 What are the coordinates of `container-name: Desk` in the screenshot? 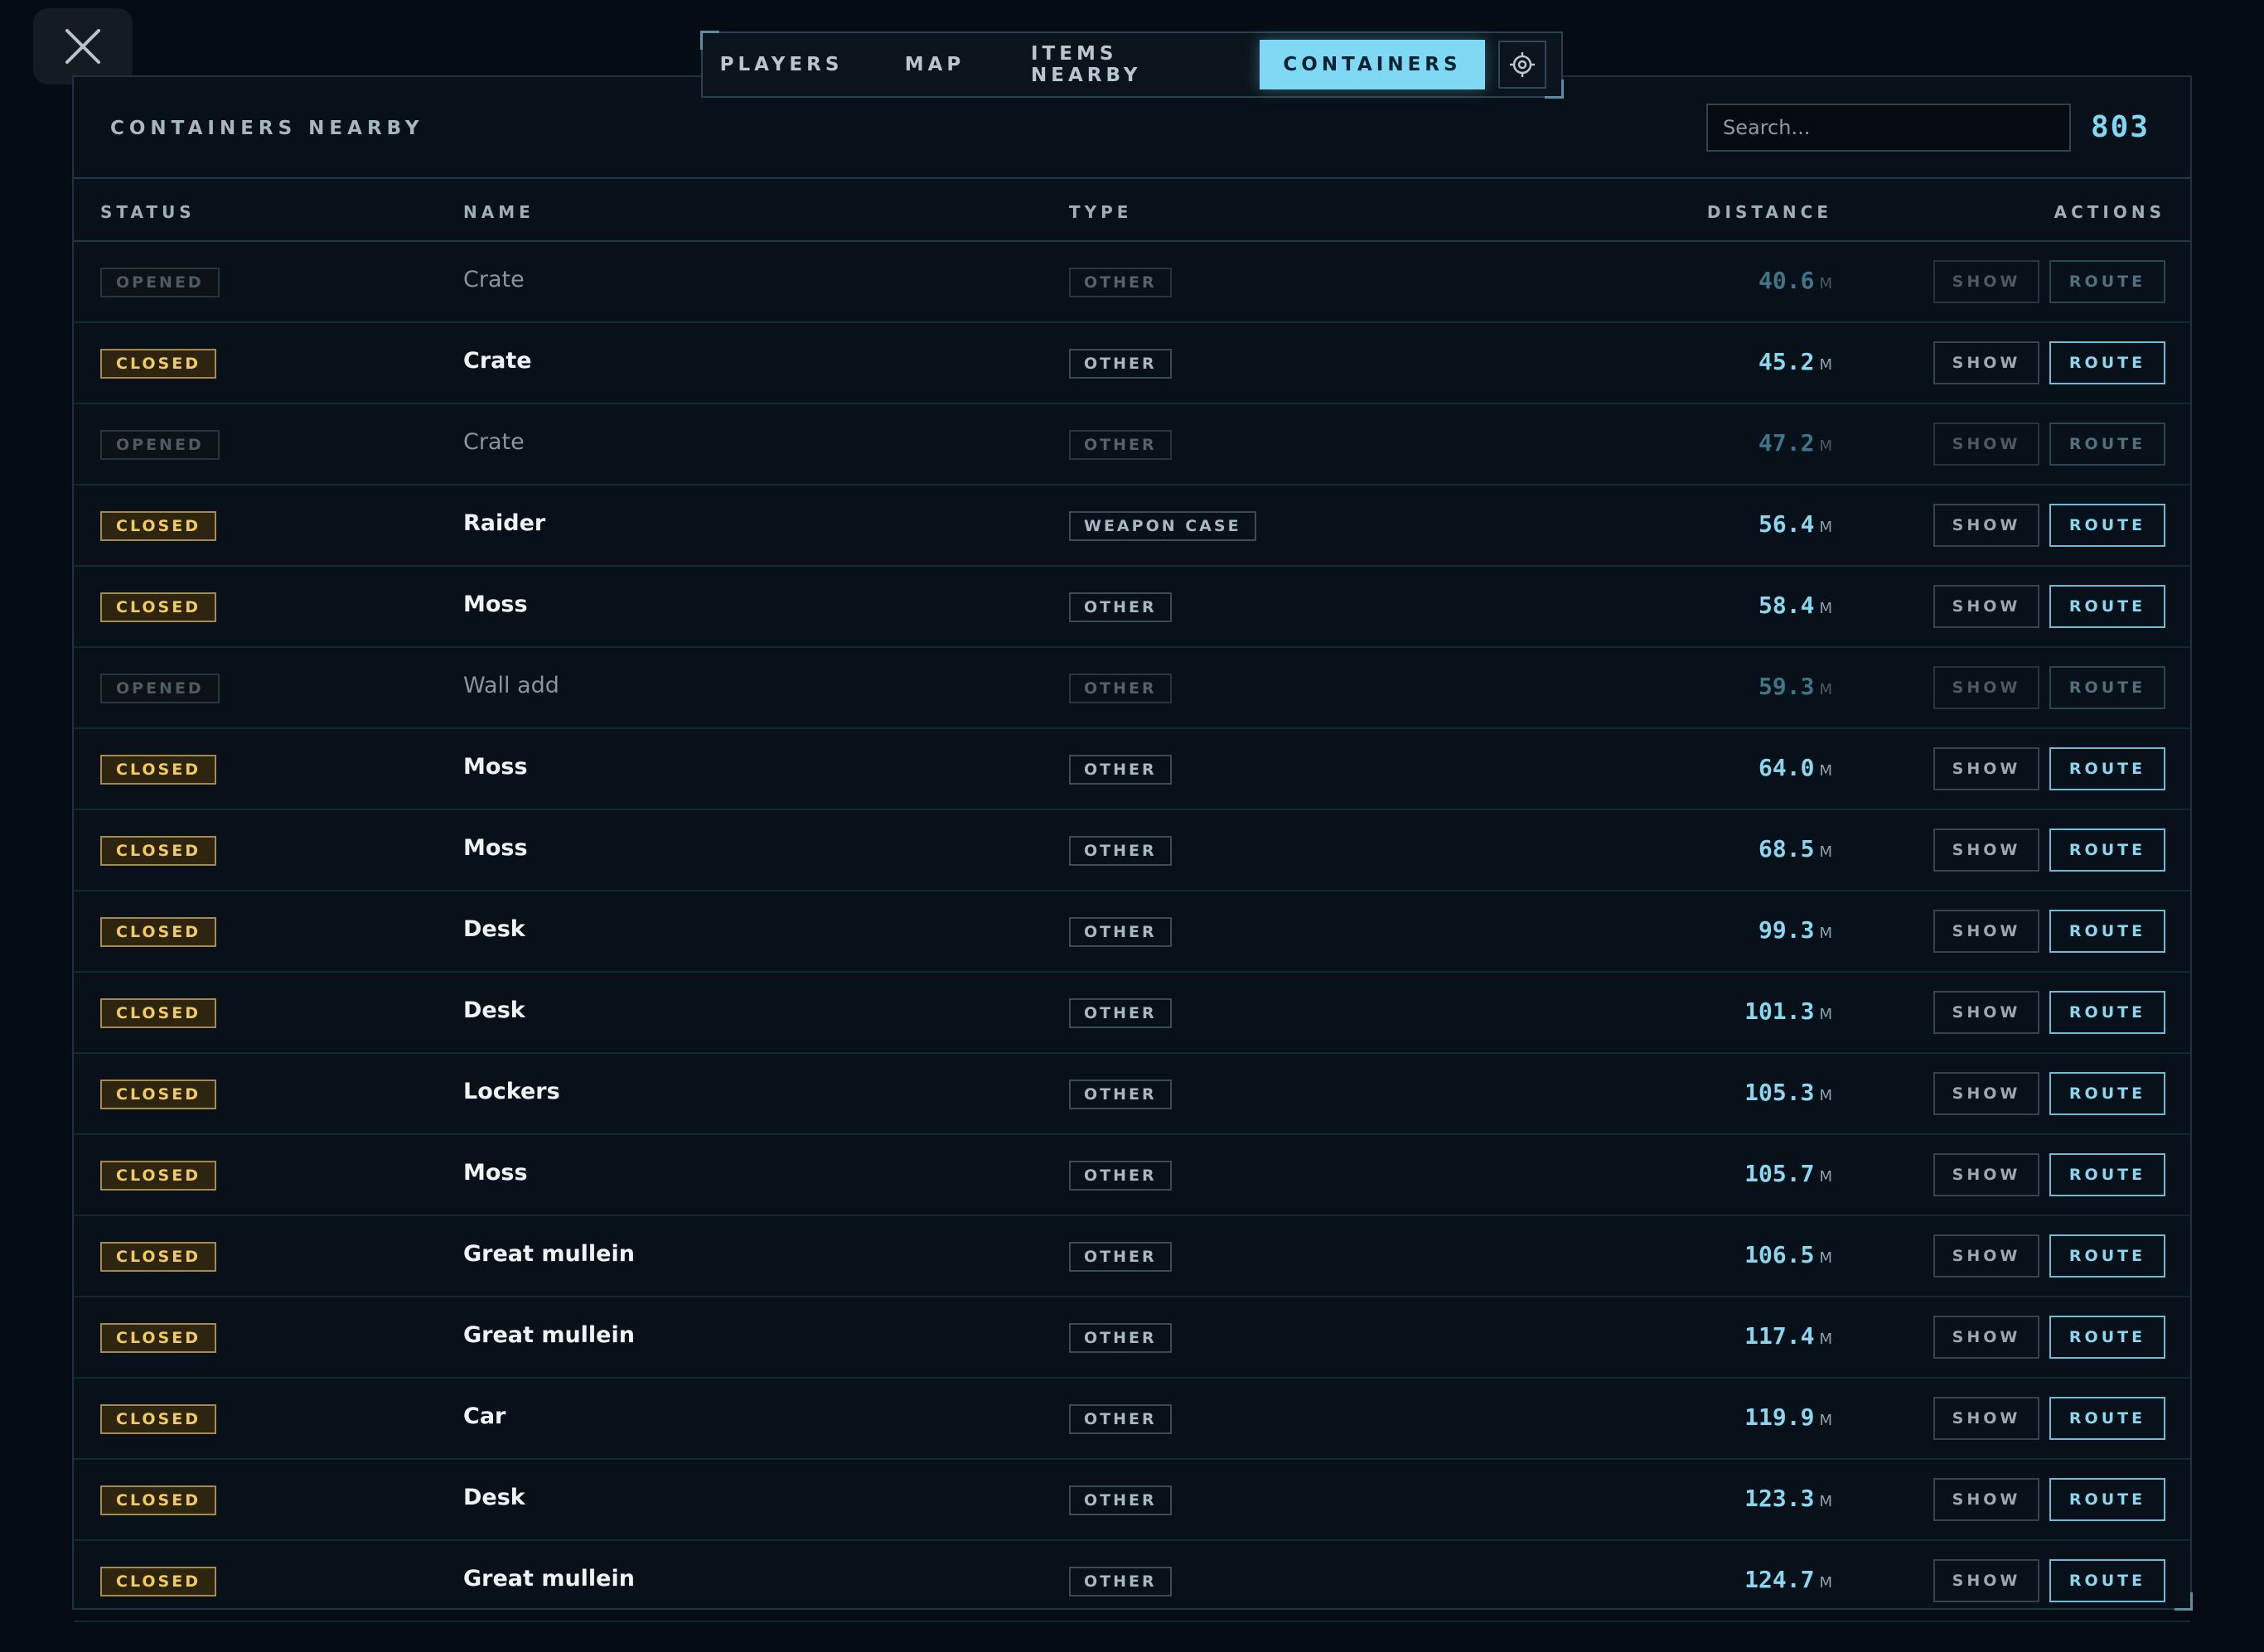 It's located at (494, 1498).